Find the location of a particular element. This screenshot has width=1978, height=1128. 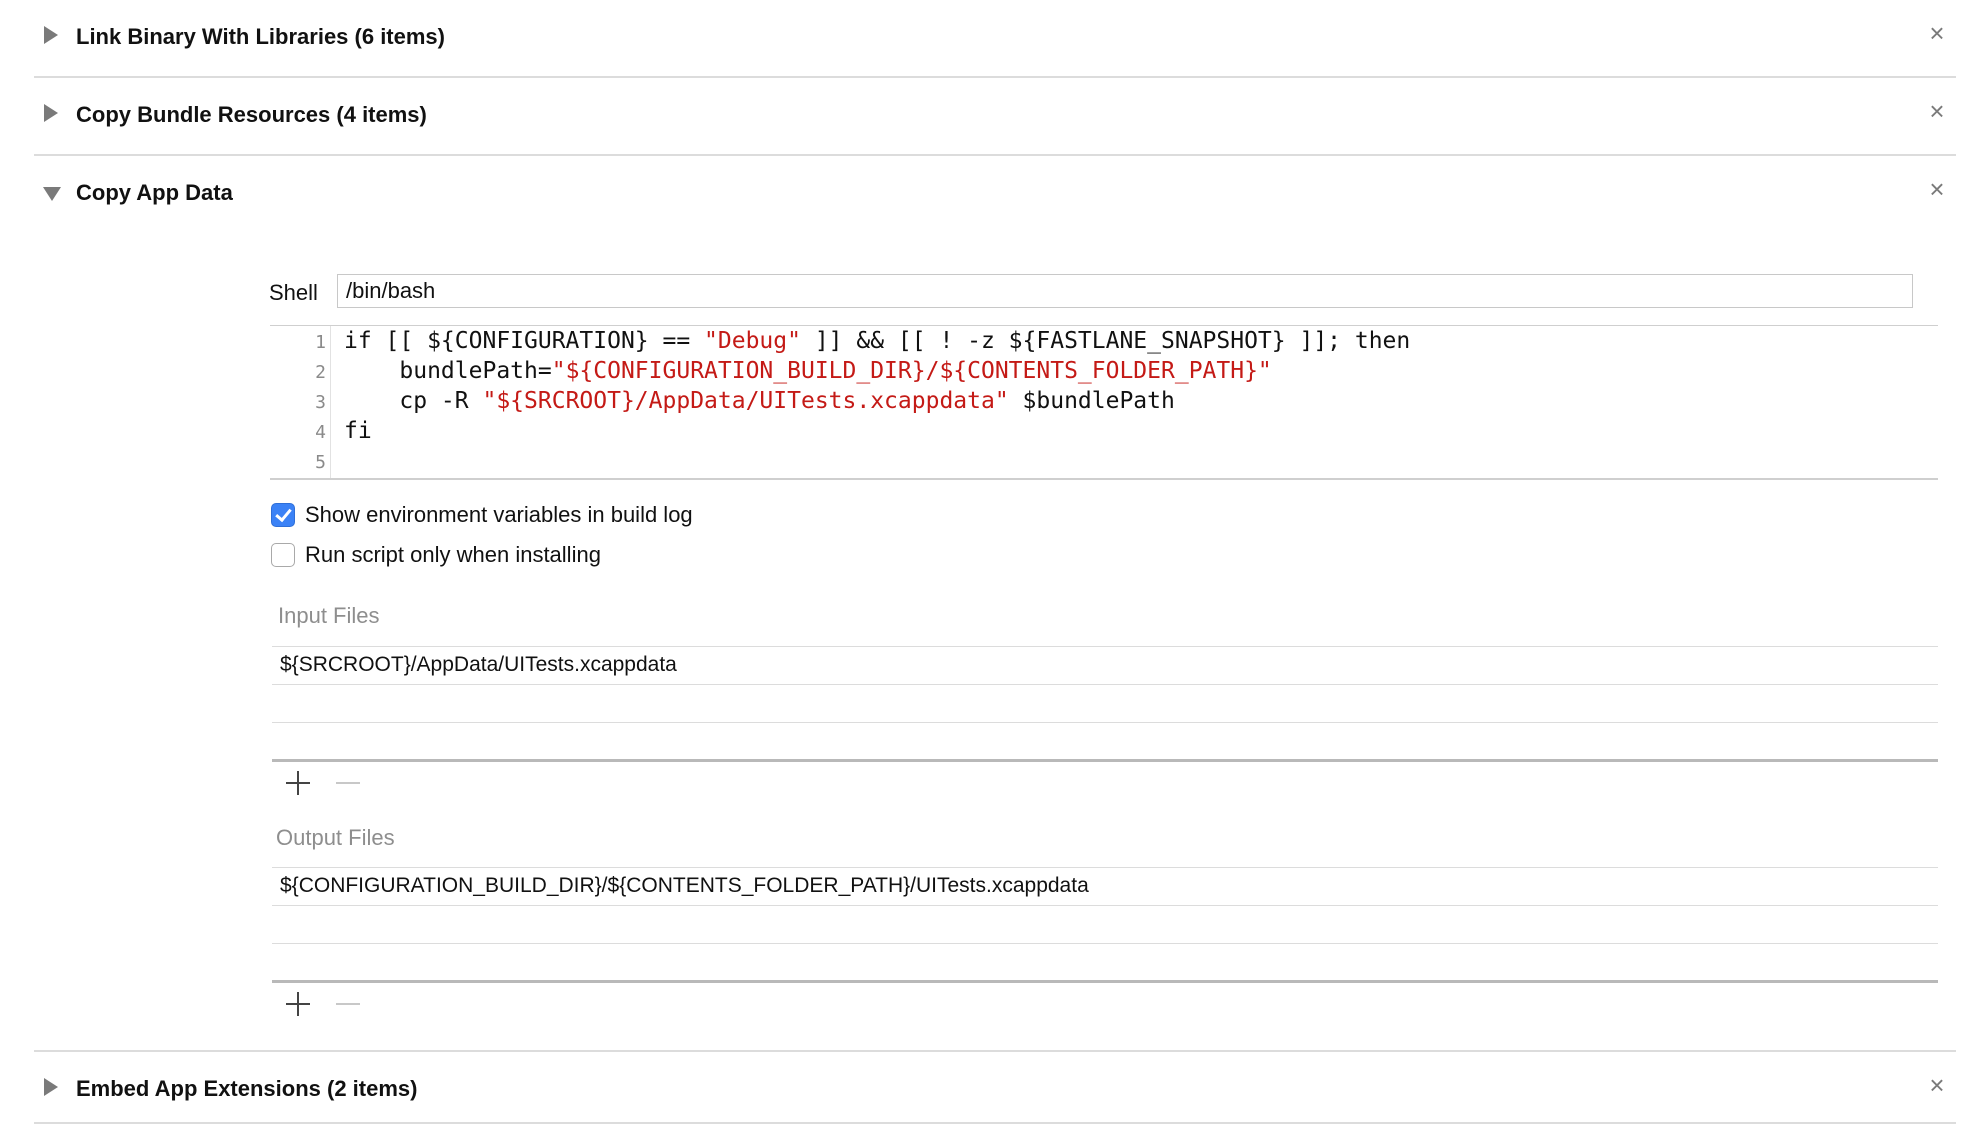

line-number: 4 is located at coordinates (320, 432).